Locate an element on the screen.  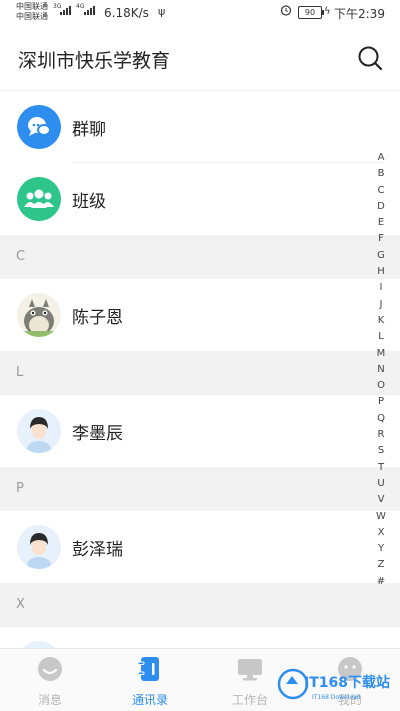
carrier-2: 中国联通 is located at coordinates (32, 16).